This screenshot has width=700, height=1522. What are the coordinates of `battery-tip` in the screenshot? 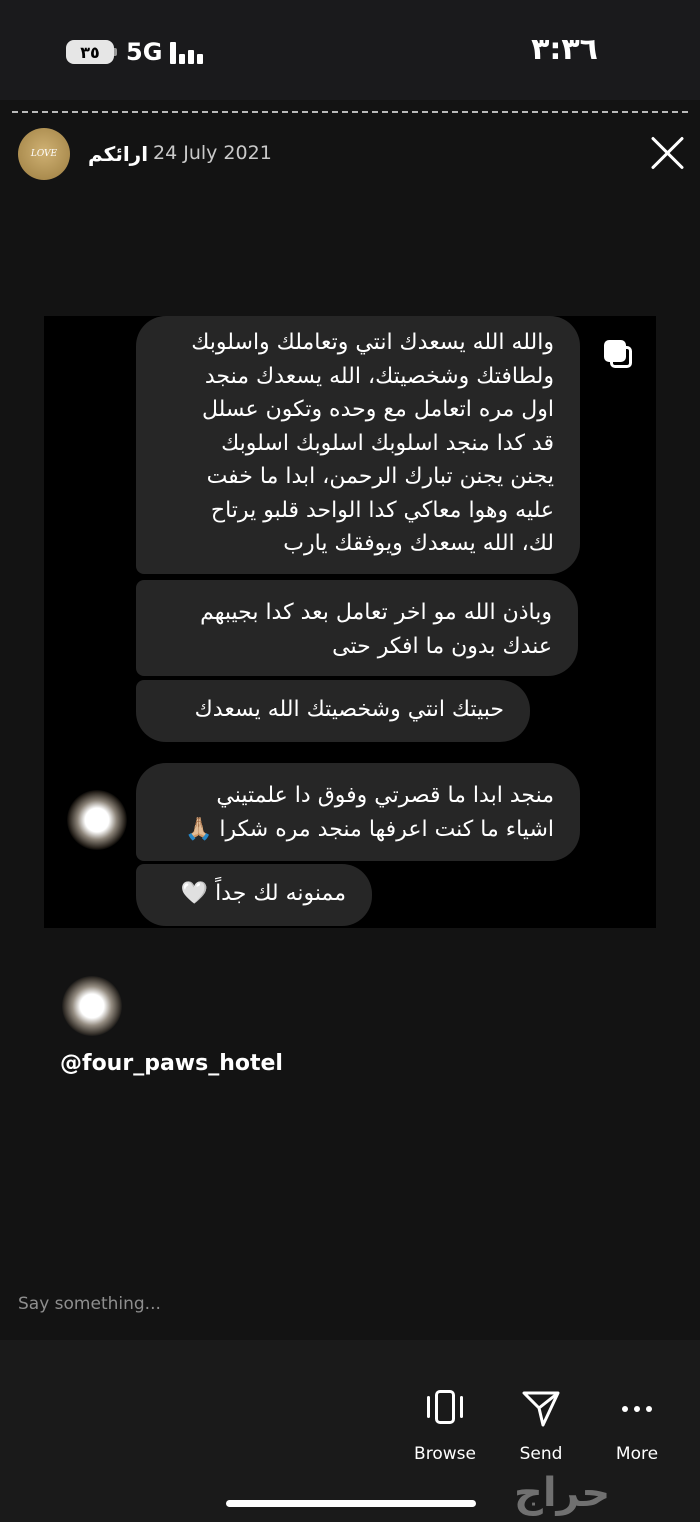 It's located at (115, 52).